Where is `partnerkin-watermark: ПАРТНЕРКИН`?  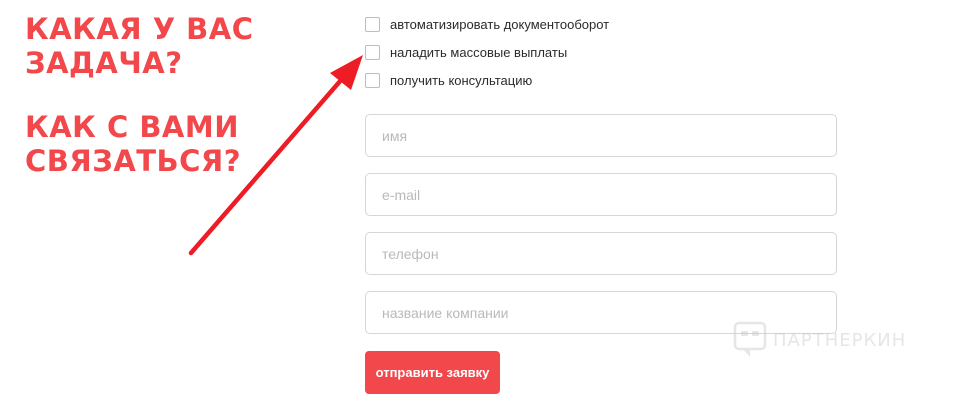
partnerkin-watermark: ПАРТНЕРКИН is located at coordinates (819, 340).